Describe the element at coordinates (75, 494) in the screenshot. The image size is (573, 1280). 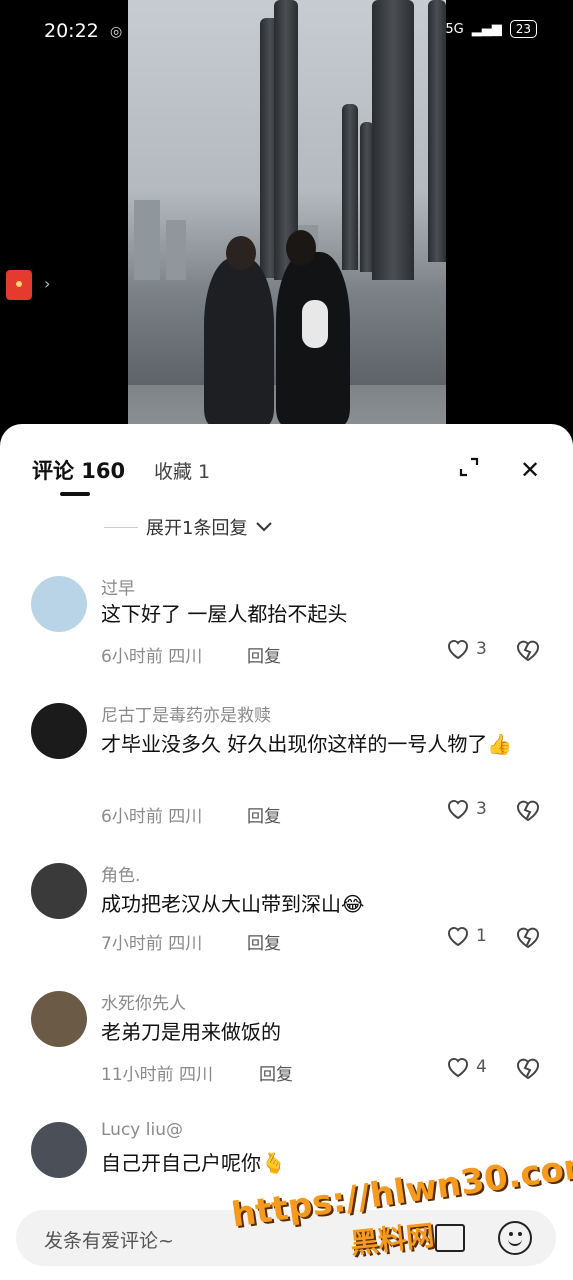
I see `tab-active-indicator` at that location.